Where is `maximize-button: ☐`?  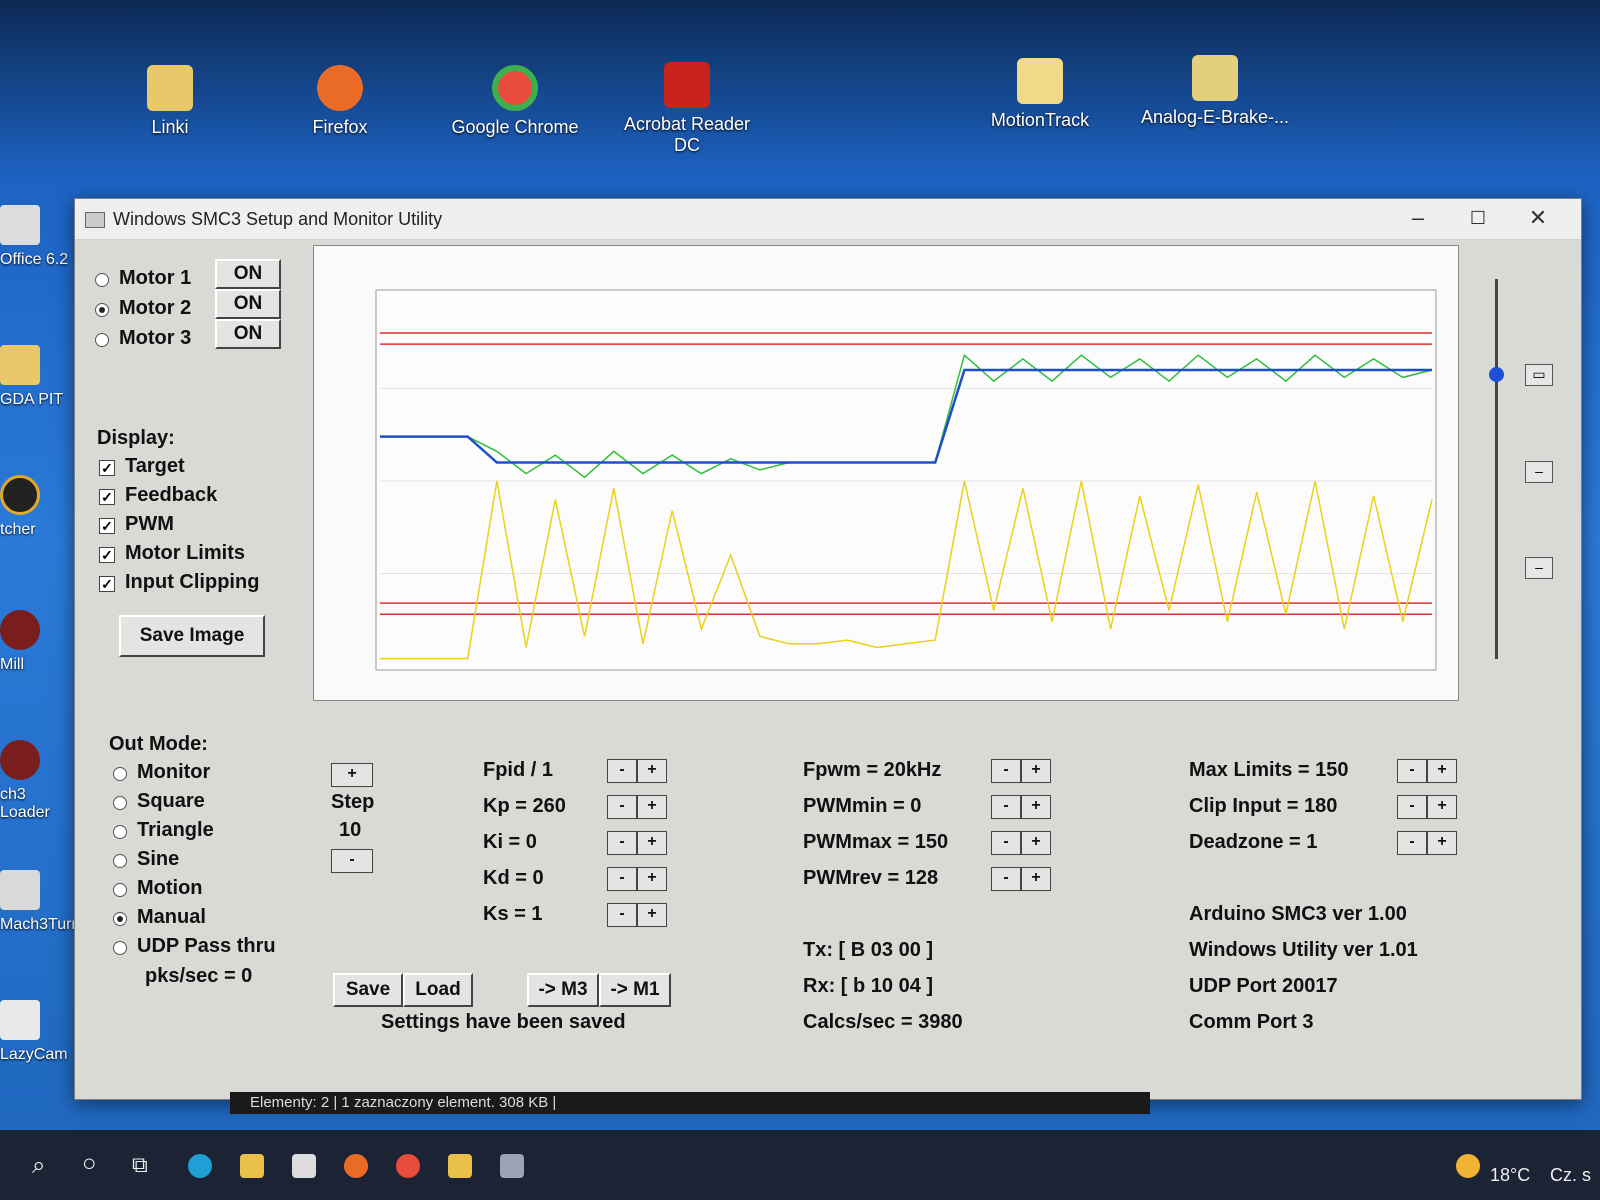
maximize-button: ☐ is located at coordinates (1478, 218).